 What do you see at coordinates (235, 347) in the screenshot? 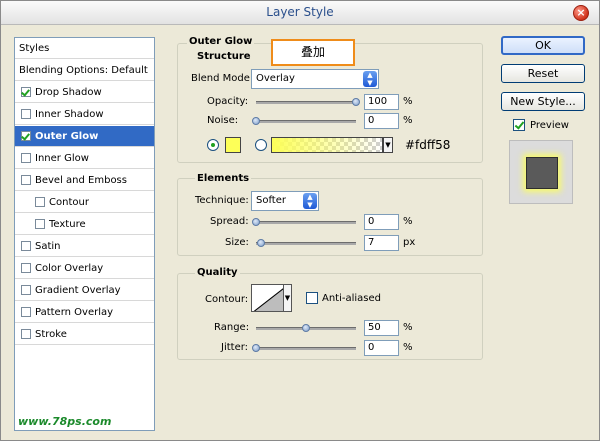
I see `jitter-label: Jitter:` at bounding box center [235, 347].